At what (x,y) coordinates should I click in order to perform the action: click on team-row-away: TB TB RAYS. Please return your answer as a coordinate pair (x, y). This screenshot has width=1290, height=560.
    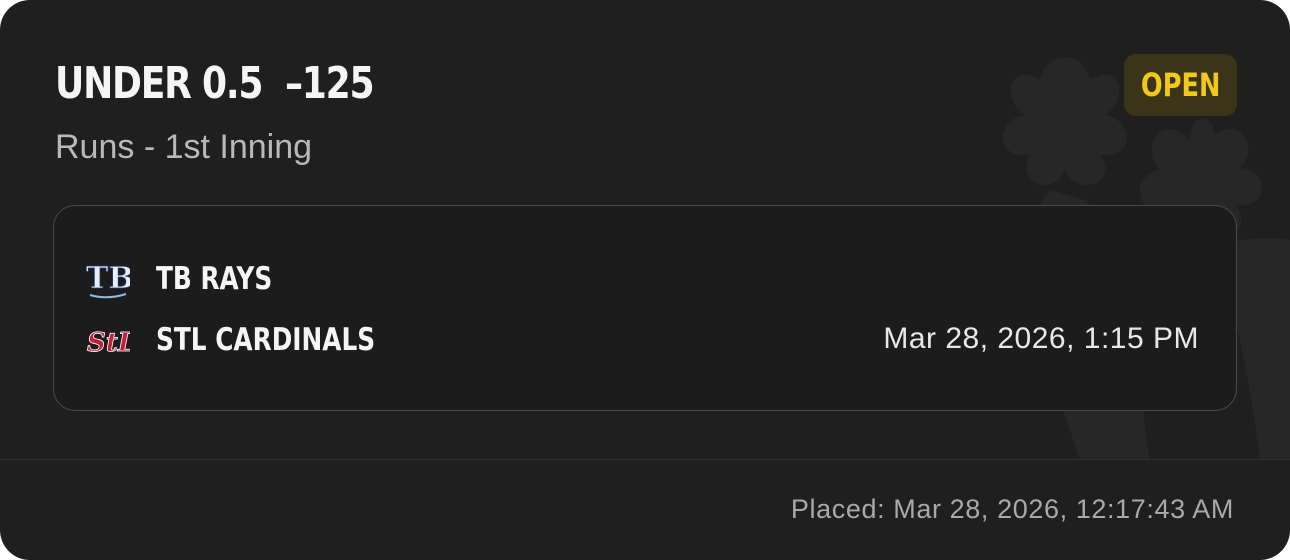
    Looking at the image, I should click on (192, 279).